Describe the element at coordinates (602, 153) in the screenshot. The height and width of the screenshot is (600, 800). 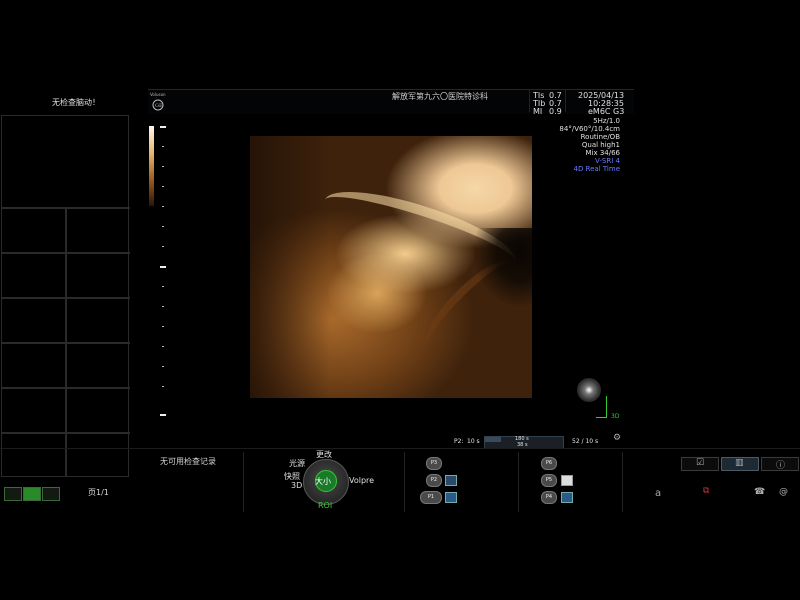
I see `info-line: Mix 34/66` at that location.